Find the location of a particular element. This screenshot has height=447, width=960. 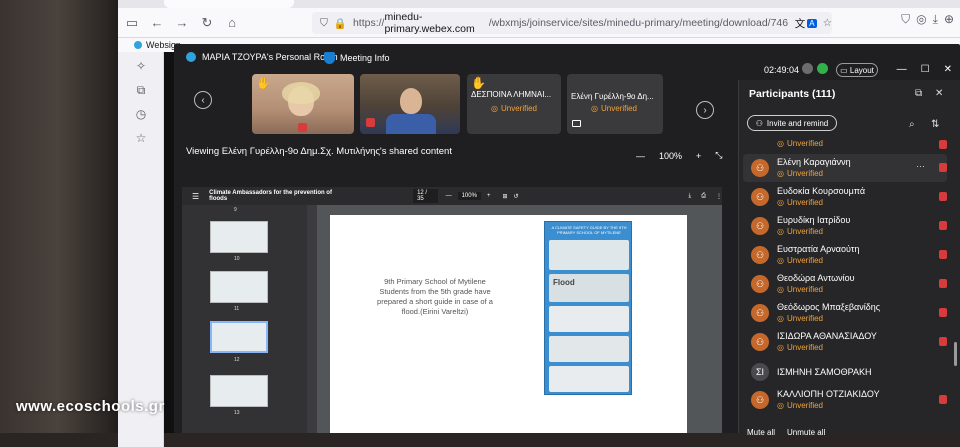

pdf-zoom-level: 100% is located at coordinates (469, 196).